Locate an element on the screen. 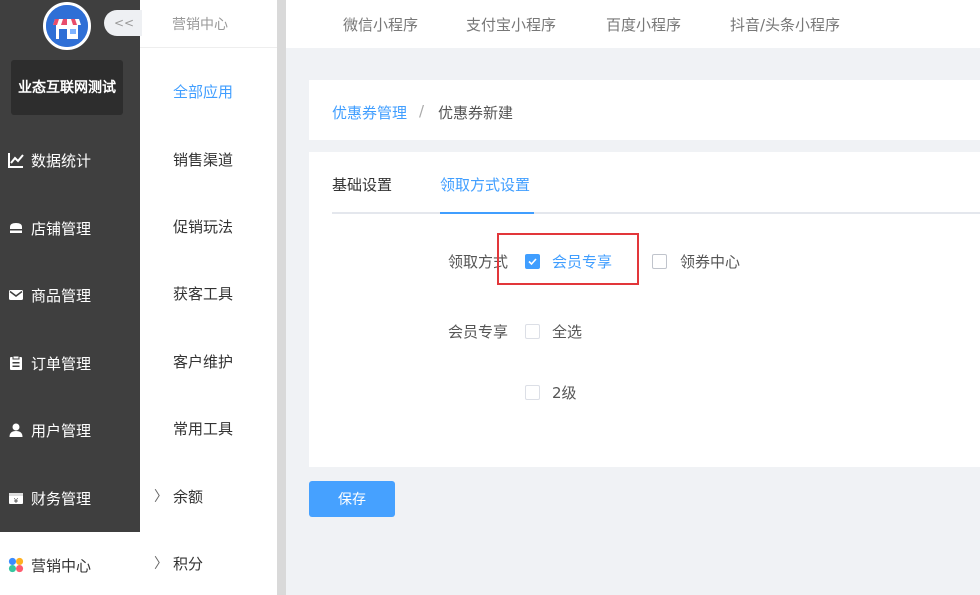 This screenshot has width=980, height=595. shop-name: 业态互联网测试 is located at coordinates (67, 87).